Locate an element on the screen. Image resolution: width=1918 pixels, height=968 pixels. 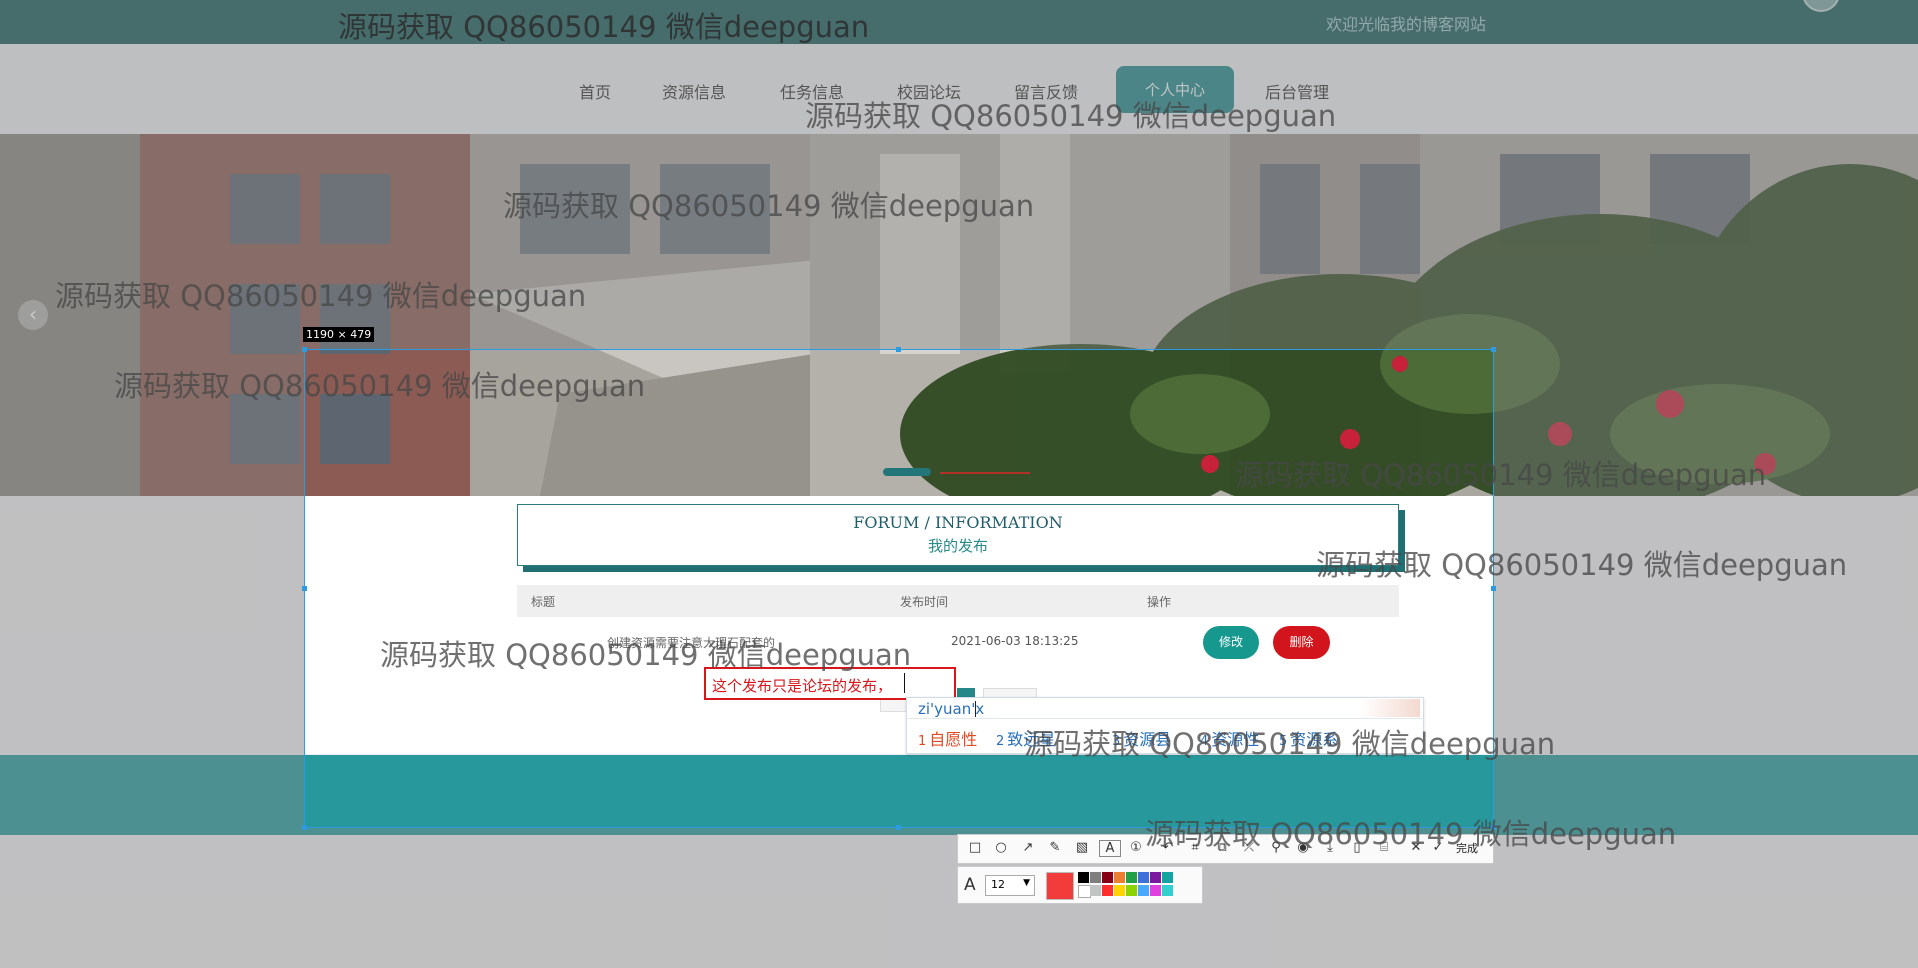
rectangle-icon: □ is located at coordinates (975, 847).